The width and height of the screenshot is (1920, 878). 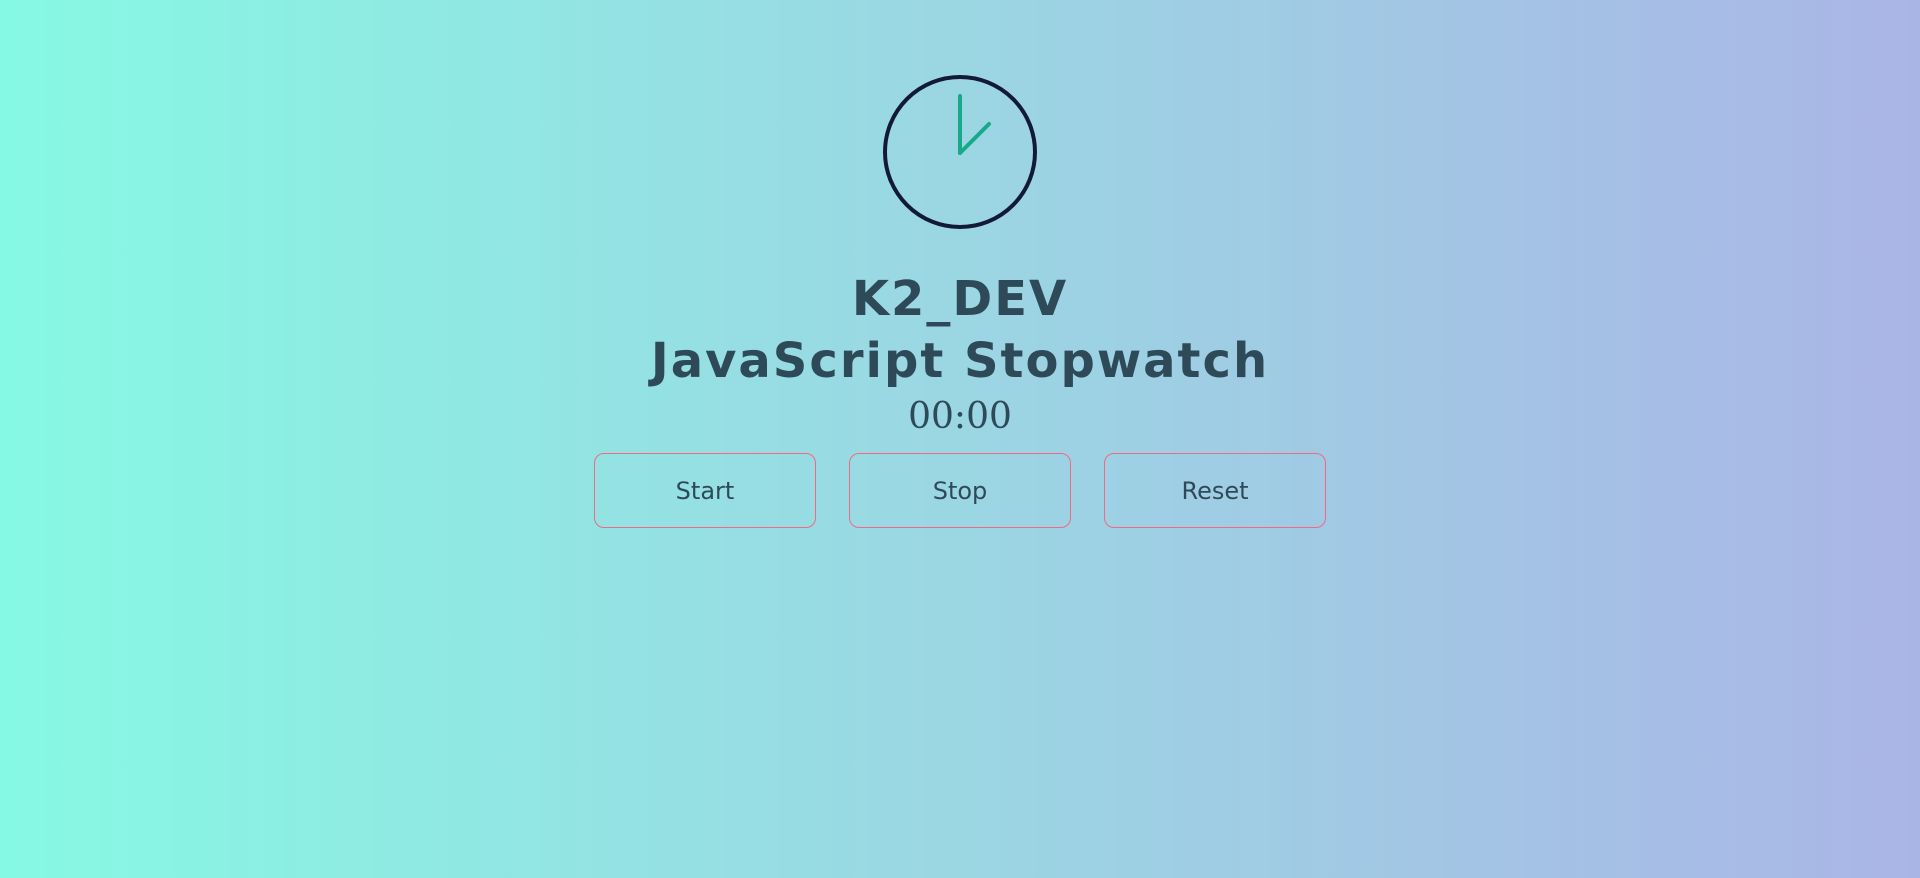 I want to click on app-subtitle: JavaScript Stopwatch, so click(x=960, y=361).